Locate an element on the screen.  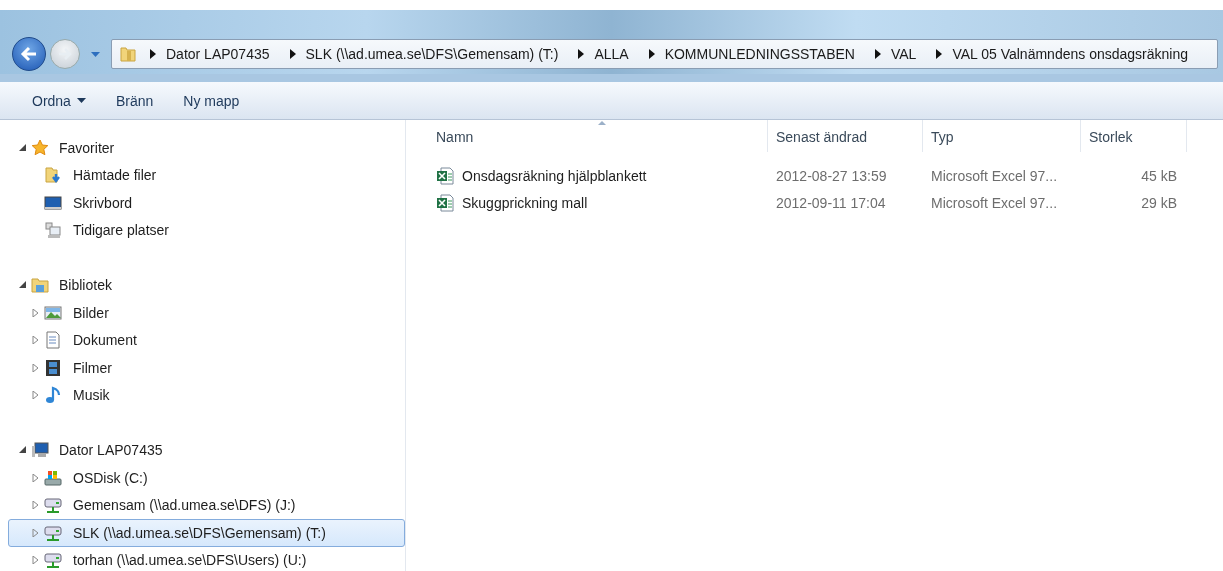
breadcrumb: VAL is located at coordinates (903, 54).